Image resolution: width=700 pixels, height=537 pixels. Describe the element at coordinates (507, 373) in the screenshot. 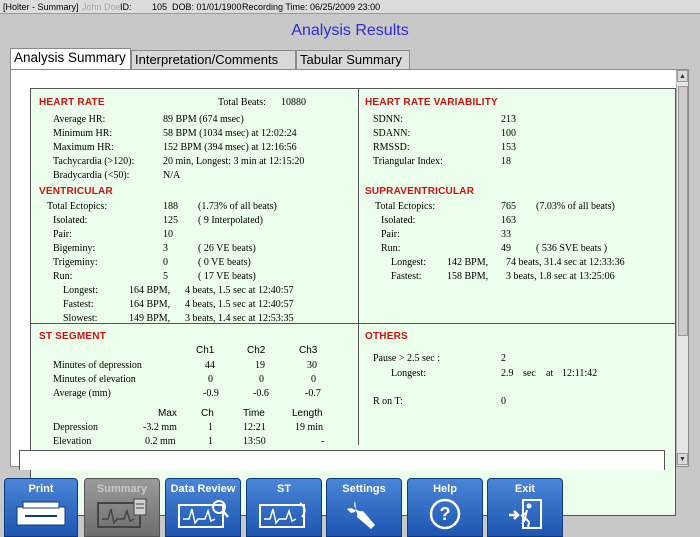

I see `pause-longest-sec: 2.9` at that location.